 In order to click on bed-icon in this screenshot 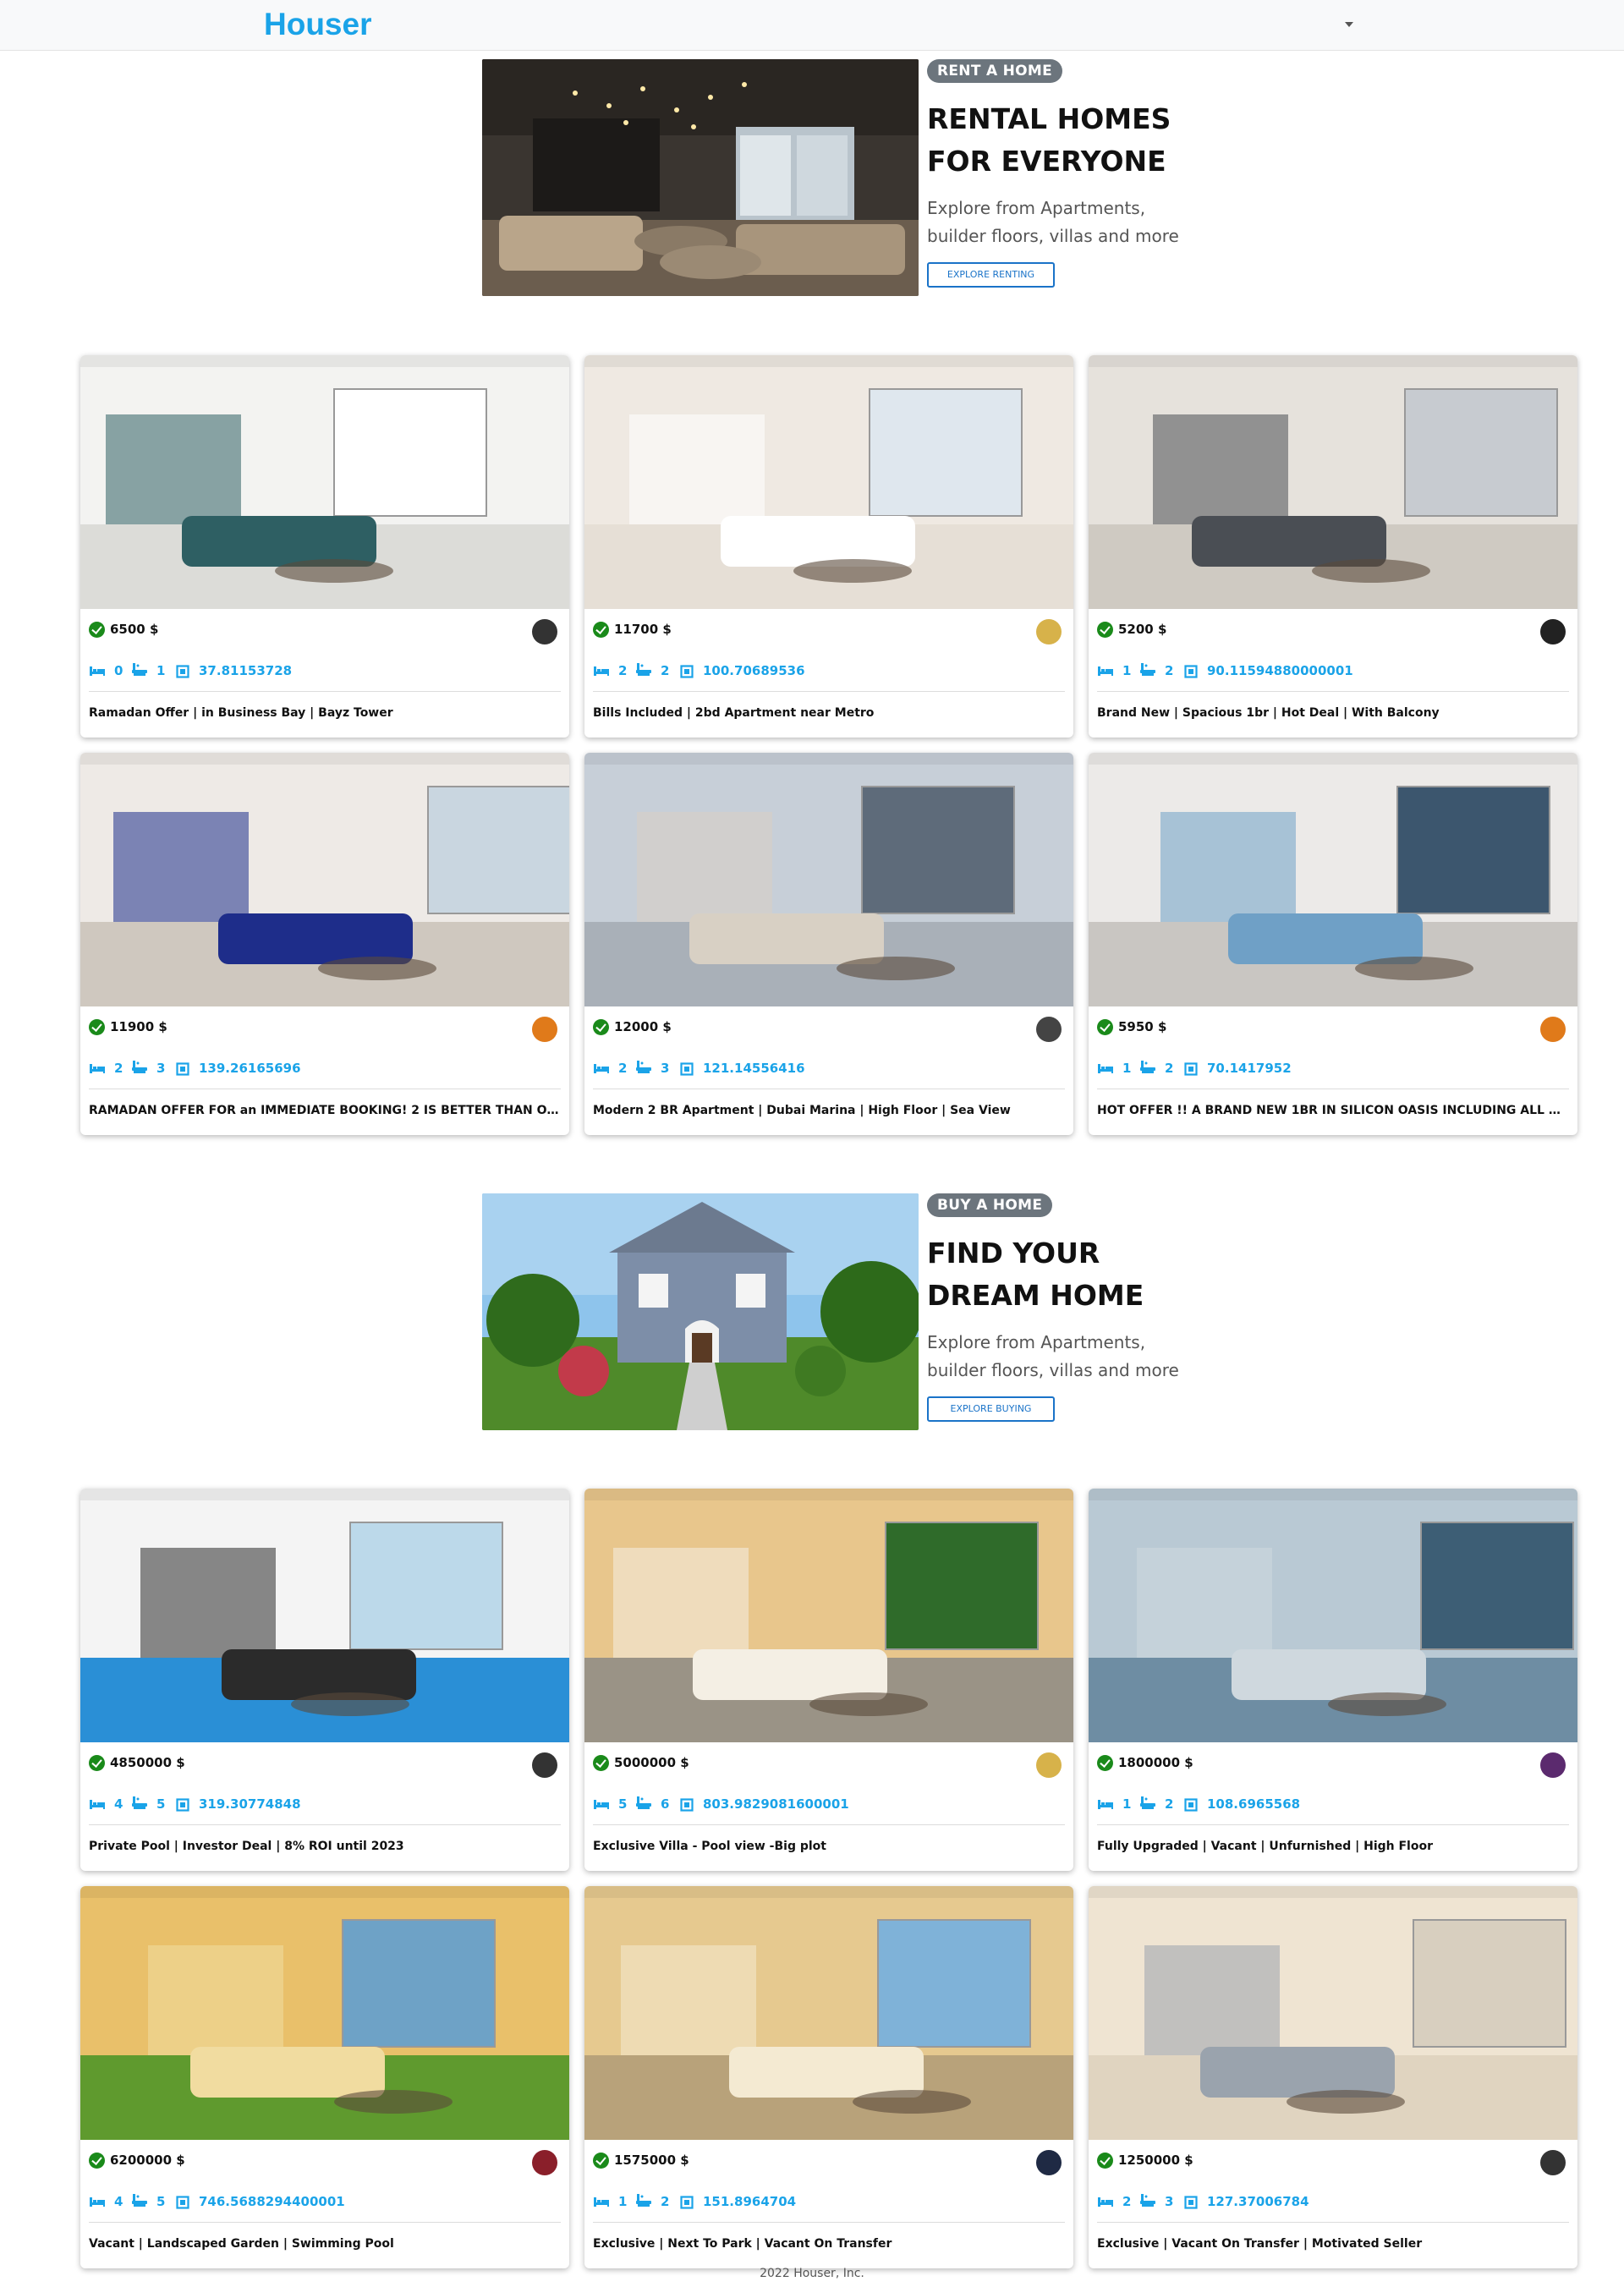, I will do `click(602, 1069)`.